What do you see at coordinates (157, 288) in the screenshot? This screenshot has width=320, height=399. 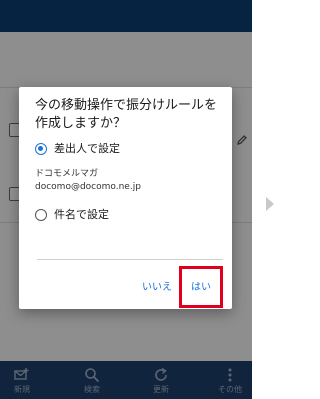 I see `no-button: いいえ` at bounding box center [157, 288].